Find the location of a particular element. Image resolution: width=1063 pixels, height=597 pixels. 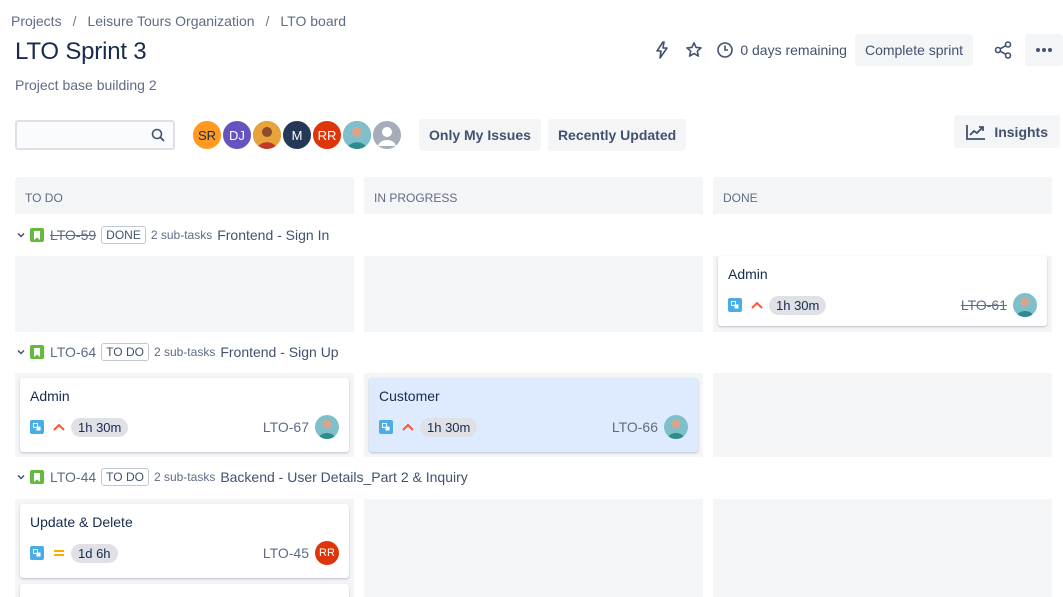

card-title: Update & Delete is located at coordinates (81, 522).